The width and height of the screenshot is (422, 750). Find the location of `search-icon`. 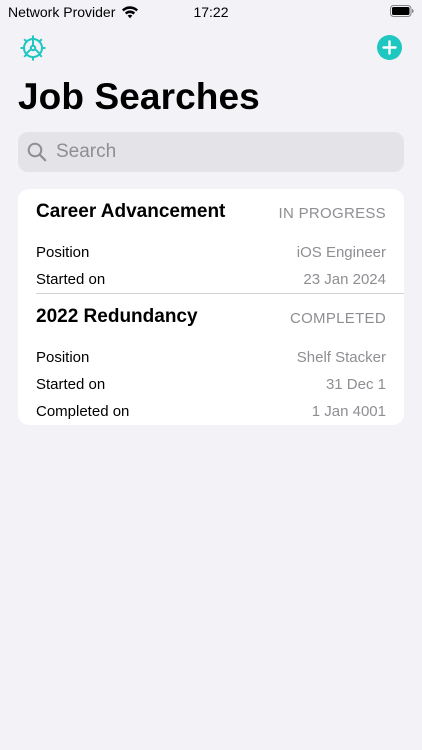

search-icon is located at coordinates (37, 152).